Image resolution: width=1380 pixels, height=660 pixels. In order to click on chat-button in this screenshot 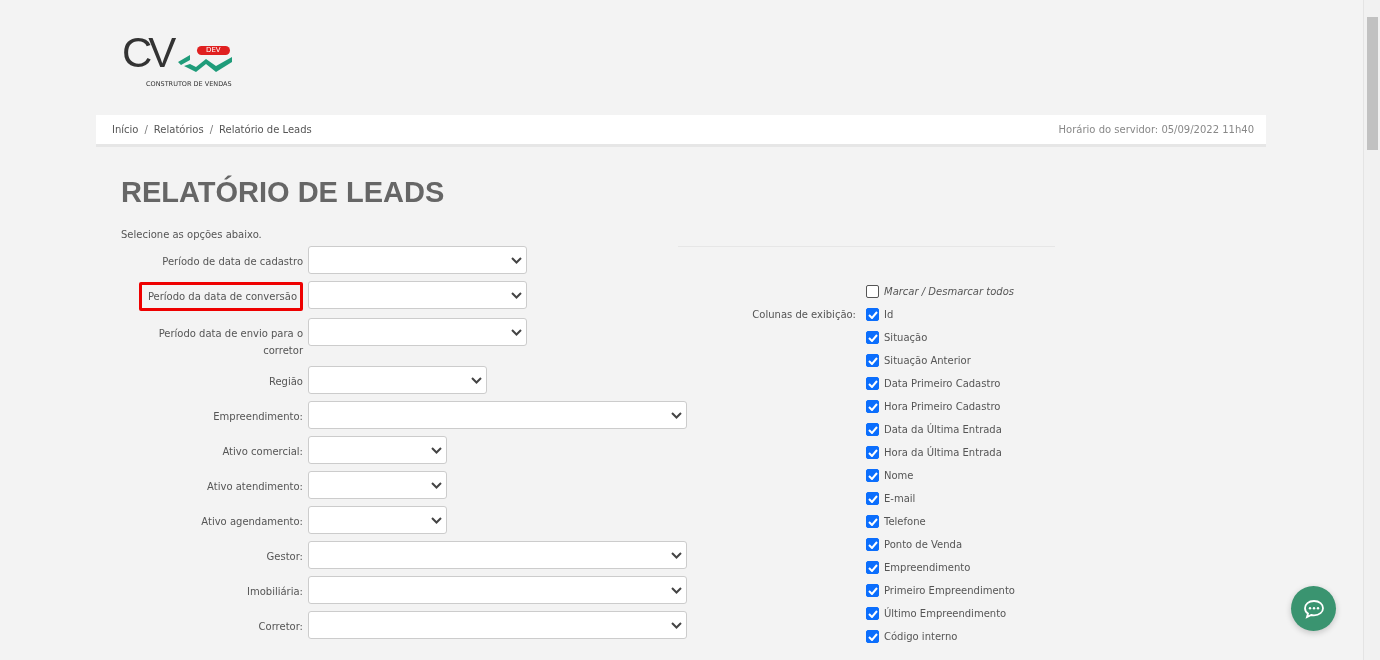, I will do `click(1313, 608)`.